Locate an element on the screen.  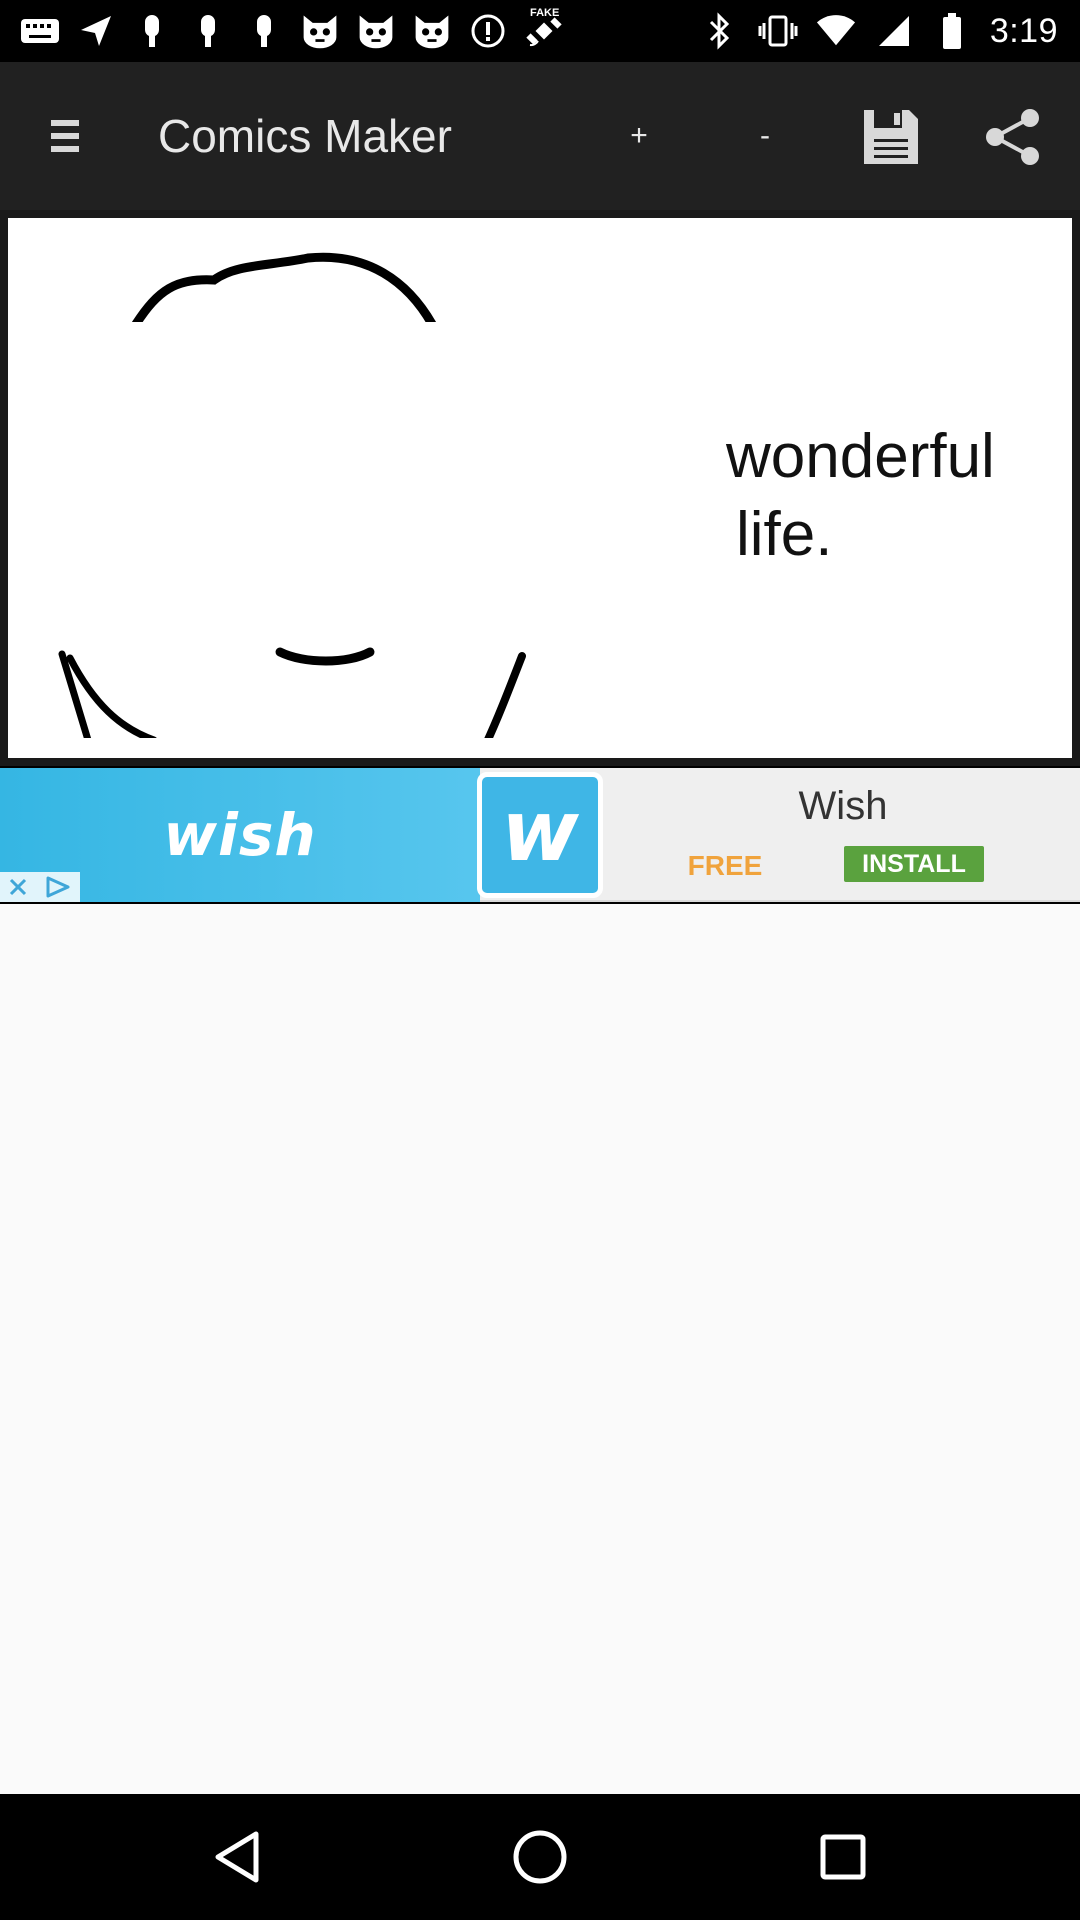
share-button is located at coordinates (1013, 137).